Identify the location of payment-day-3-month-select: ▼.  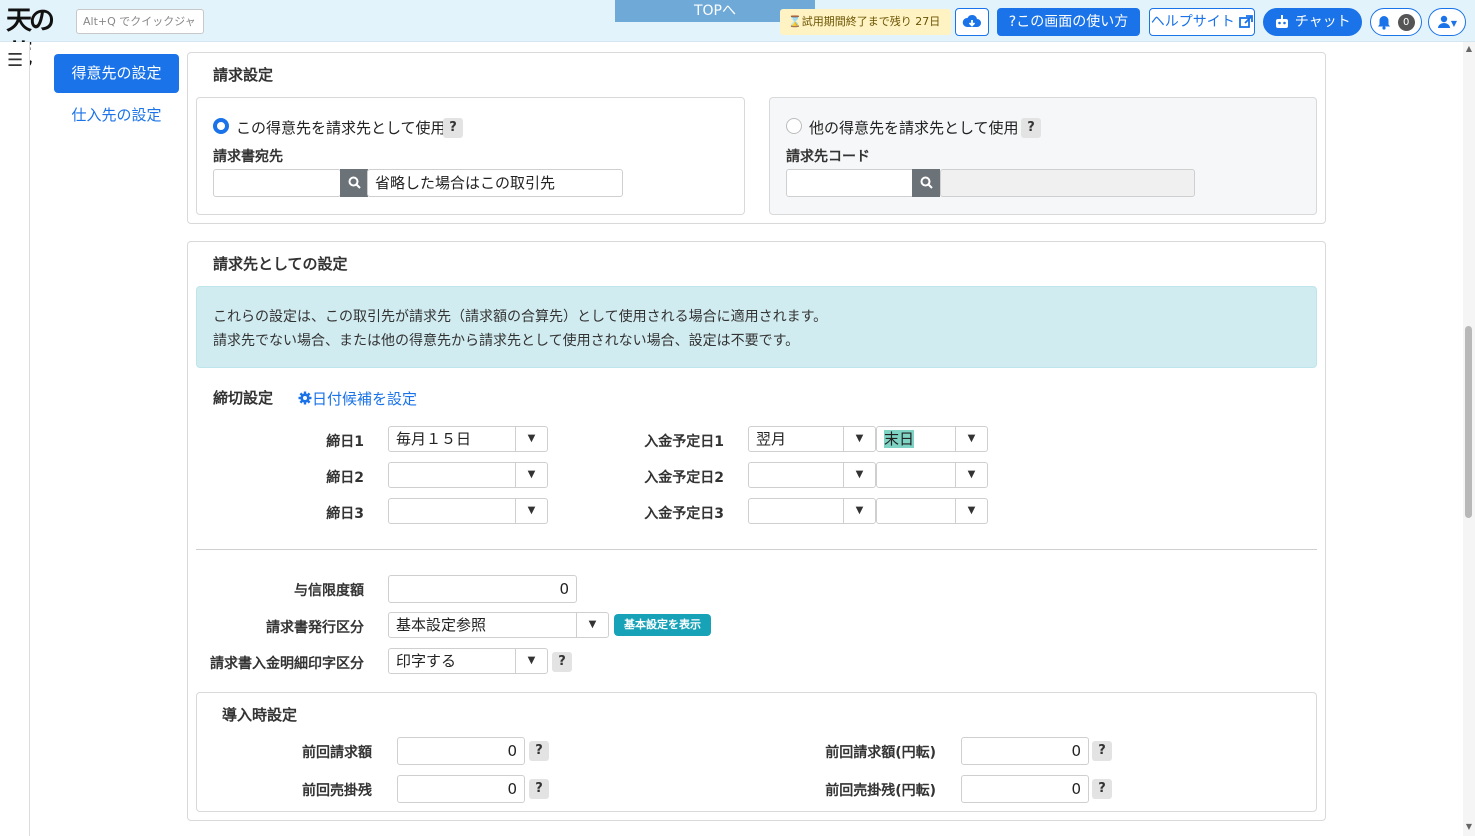
(812, 511).